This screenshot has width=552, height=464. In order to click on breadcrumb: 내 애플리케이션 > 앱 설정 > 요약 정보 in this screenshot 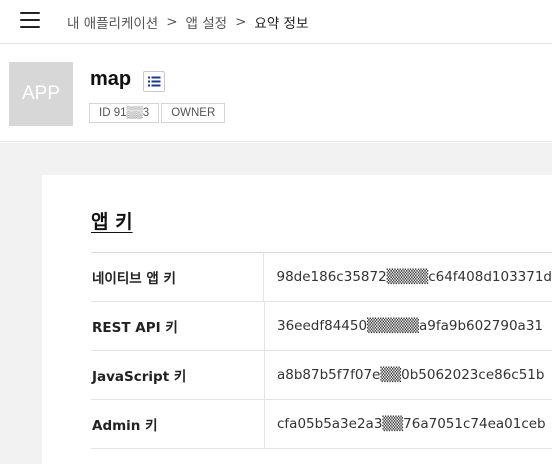, I will do `click(187, 22)`.